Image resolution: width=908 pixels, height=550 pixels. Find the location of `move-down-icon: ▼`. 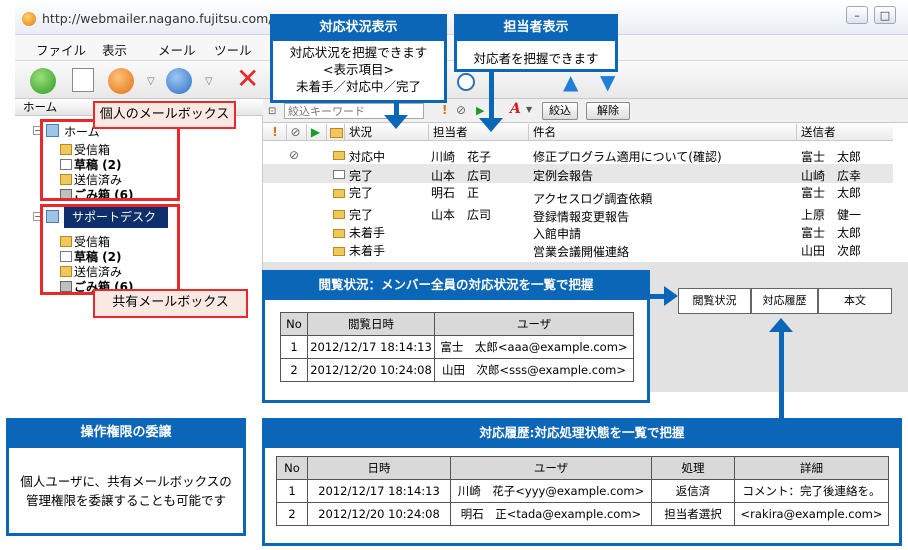

move-down-icon: ▼ is located at coordinates (607, 82).